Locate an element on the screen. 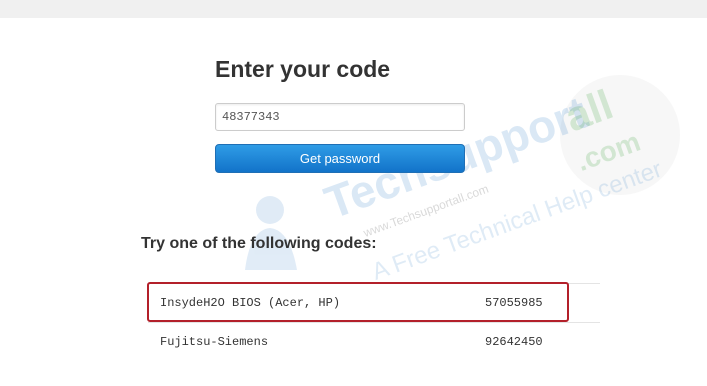 This screenshot has width=707, height=386. top-bar is located at coordinates (353, 9).